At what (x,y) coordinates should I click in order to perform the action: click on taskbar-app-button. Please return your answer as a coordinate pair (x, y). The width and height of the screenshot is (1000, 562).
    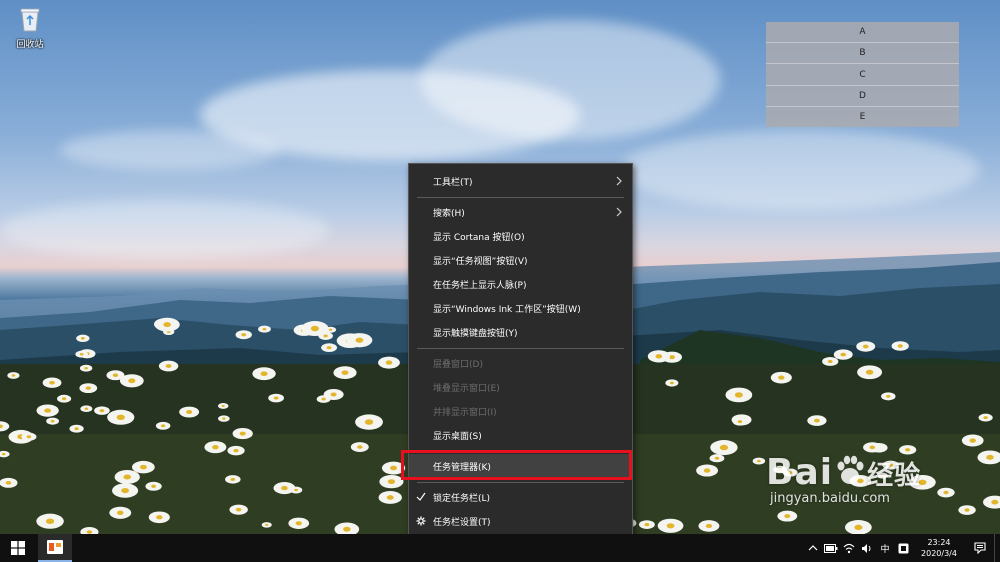
    Looking at the image, I should click on (55, 548).